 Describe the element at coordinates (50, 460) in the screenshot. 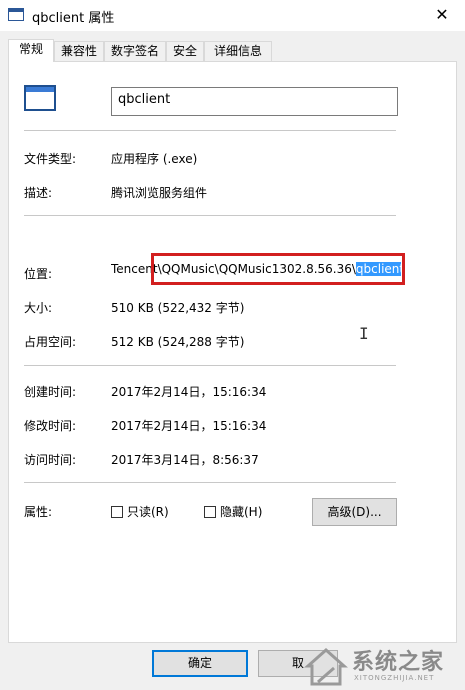

I see `accessed-label: 访问时间:` at that location.